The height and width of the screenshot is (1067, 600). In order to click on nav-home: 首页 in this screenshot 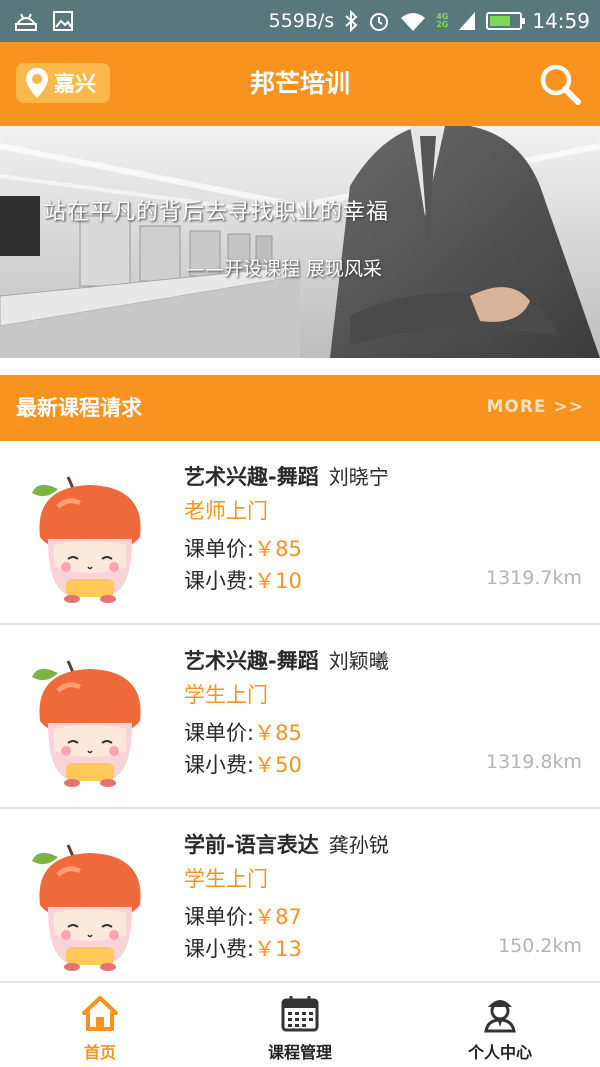, I will do `click(100, 1025)`.